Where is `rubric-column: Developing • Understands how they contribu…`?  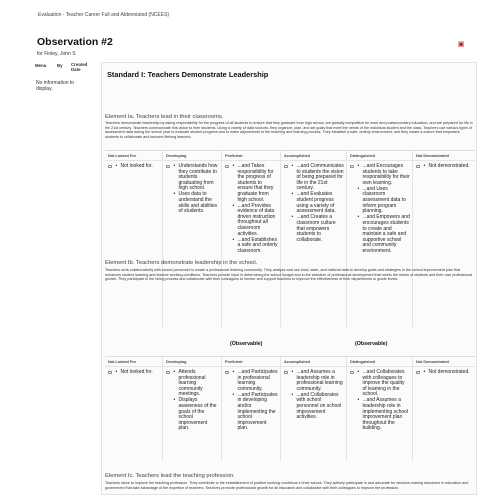
rubric-column: Developing • Understands how they contribu… is located at coordinates (192, 239).